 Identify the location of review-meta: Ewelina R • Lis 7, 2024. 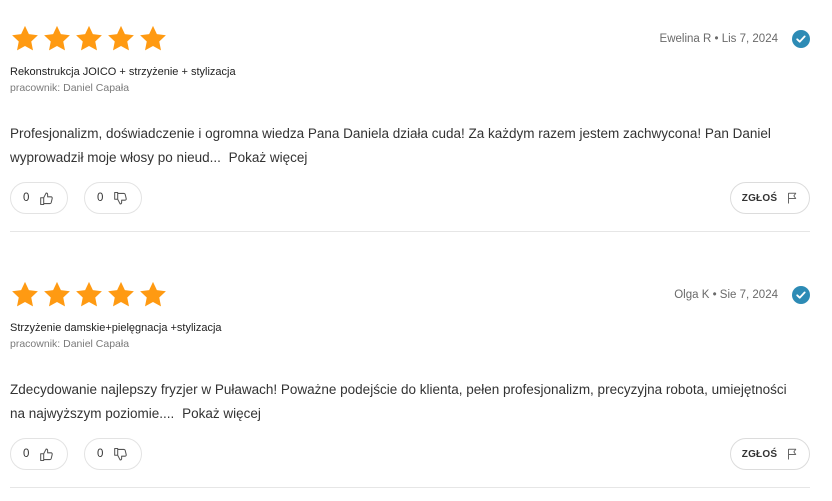
(735, 39).